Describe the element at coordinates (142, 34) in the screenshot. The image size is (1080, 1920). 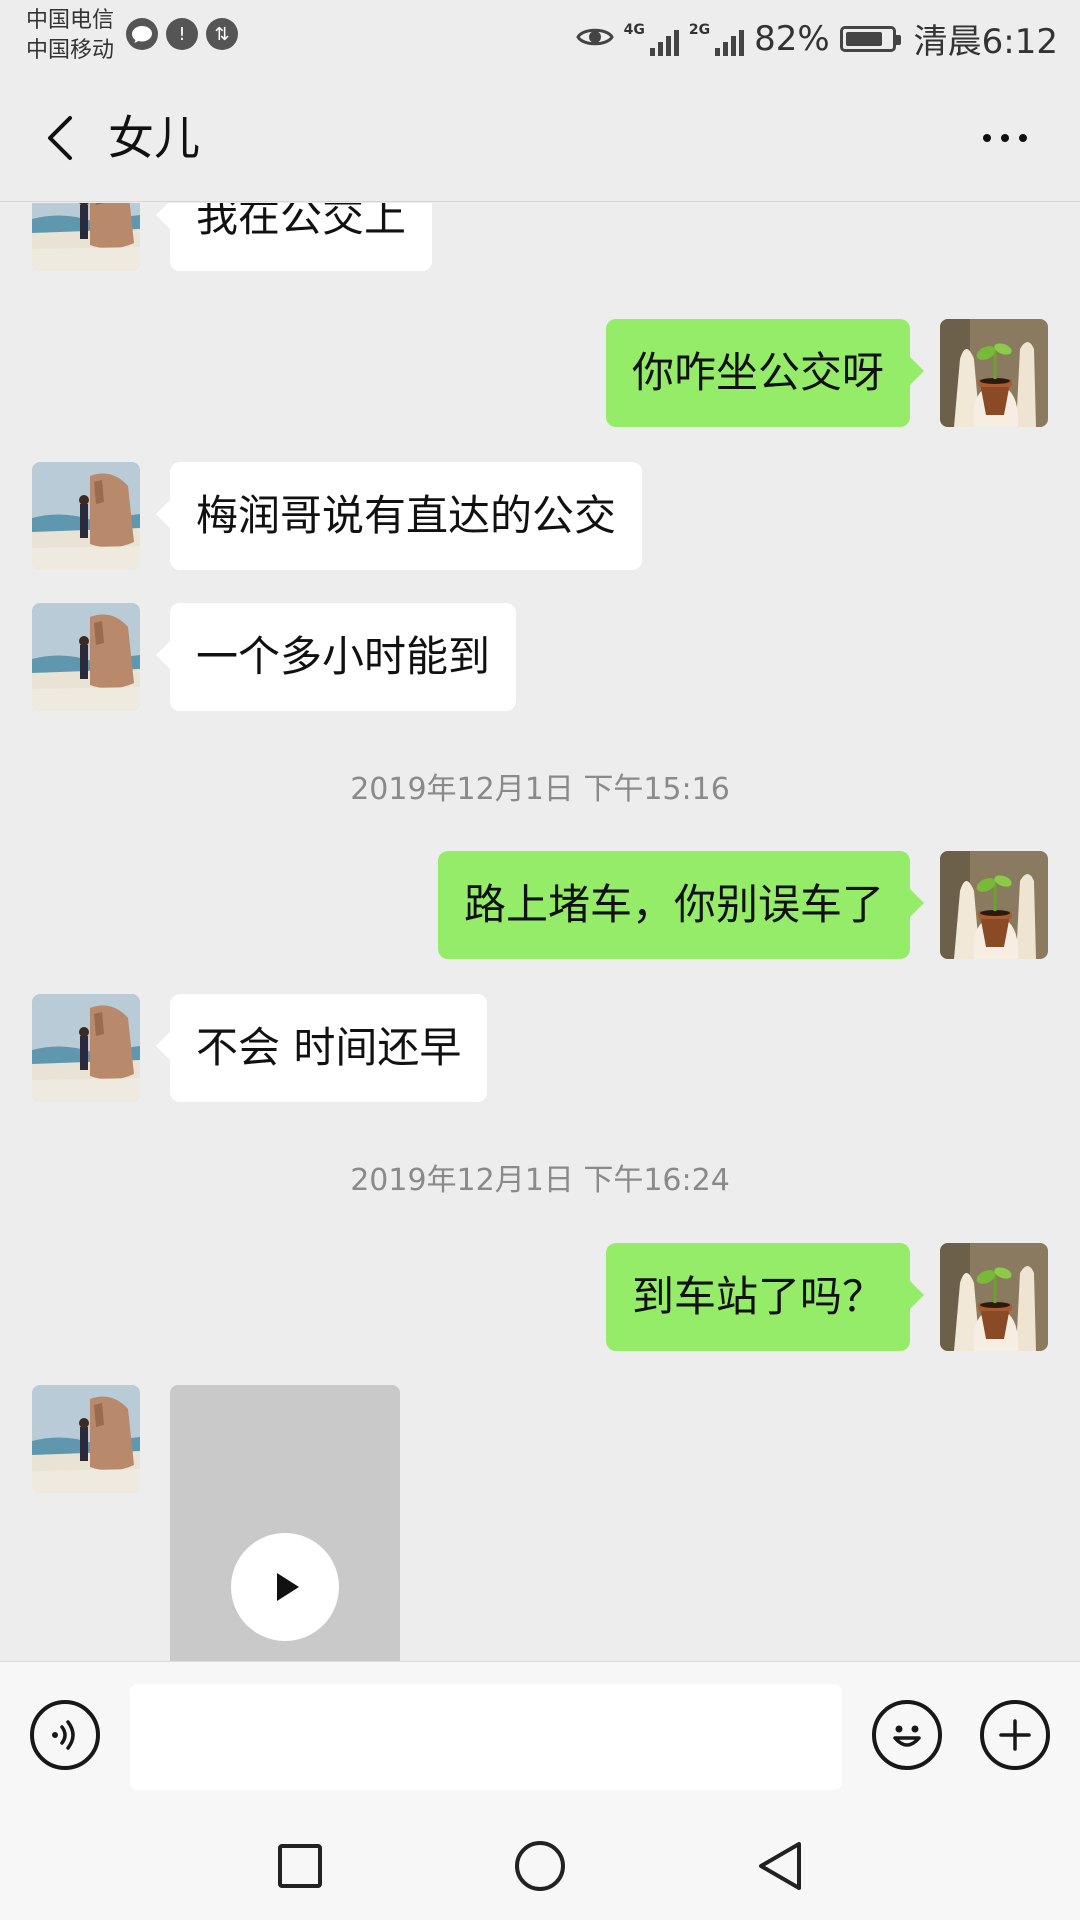
I see `chat-bubble-icon` at that location.